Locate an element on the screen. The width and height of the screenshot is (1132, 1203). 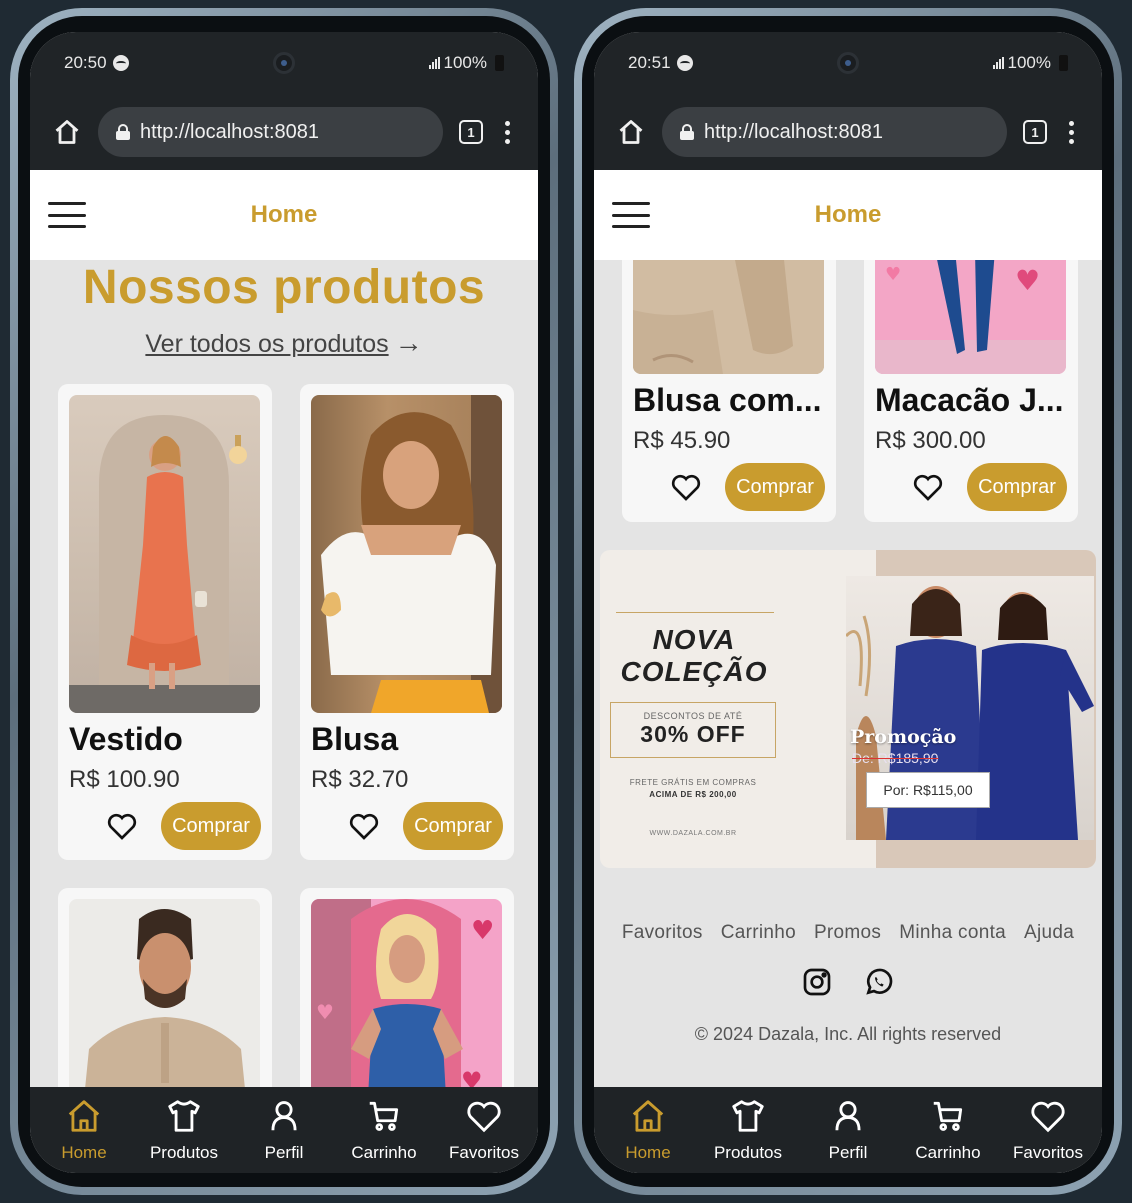
shirt-icon is located at coordinates (184, 1116).